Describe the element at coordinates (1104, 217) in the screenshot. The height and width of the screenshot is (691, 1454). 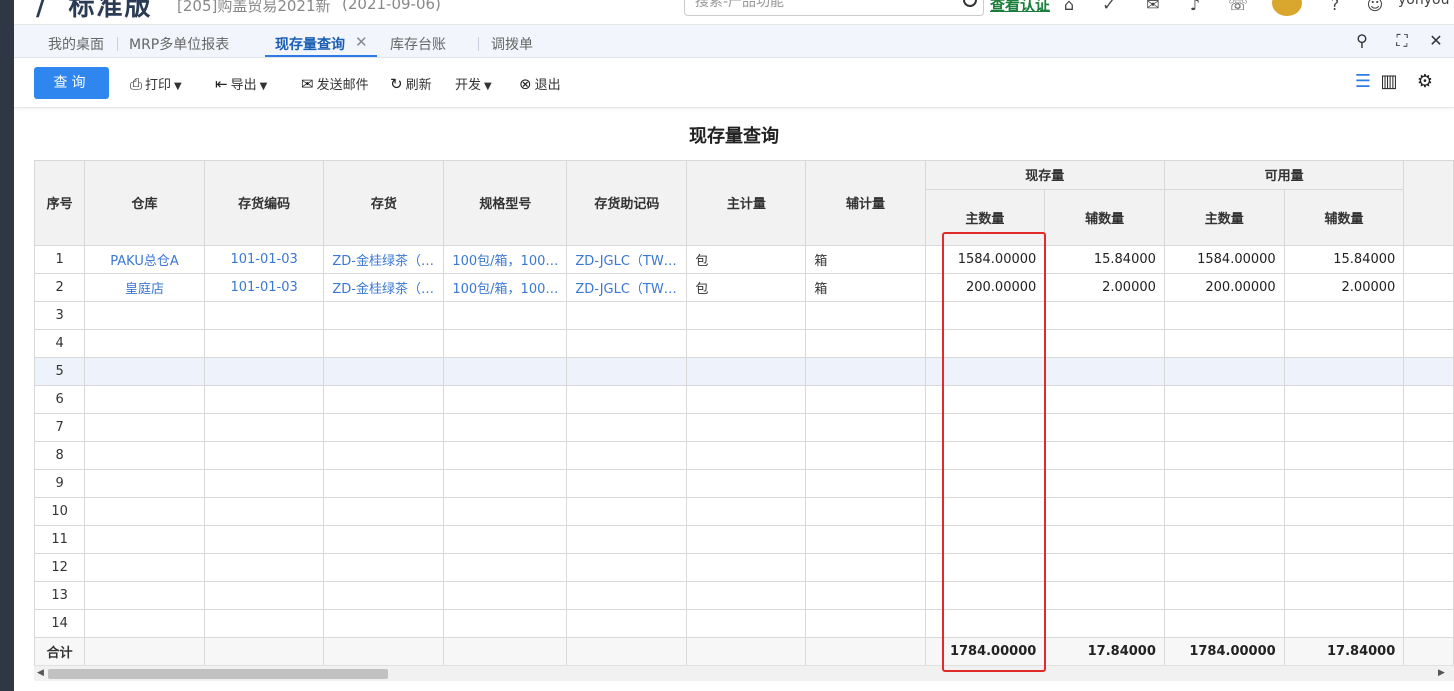
I see `header-onhand-aux-qty: 辅数量` at that location.